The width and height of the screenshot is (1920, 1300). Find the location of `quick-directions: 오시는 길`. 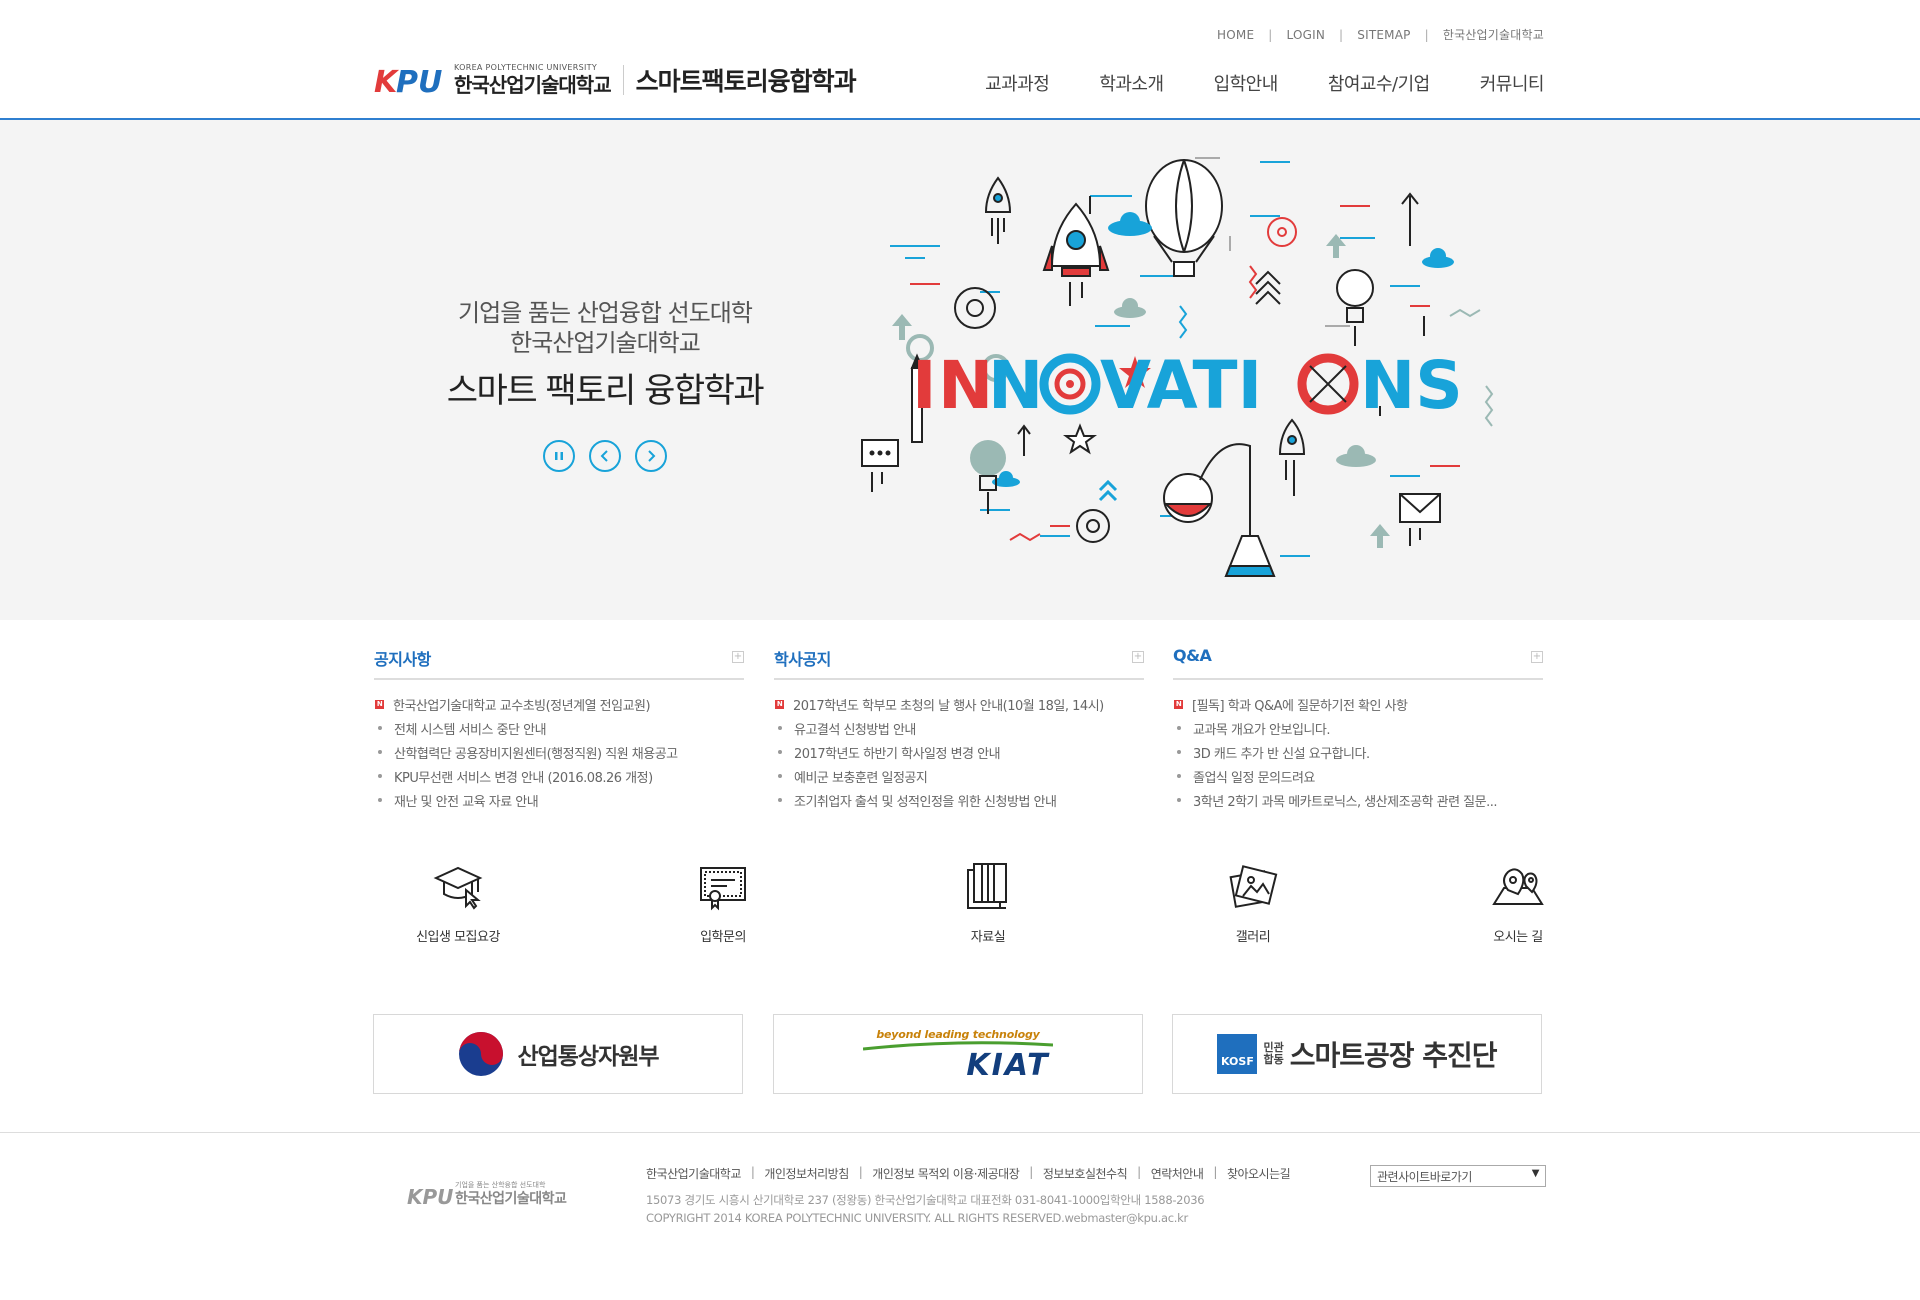

quick-directions: 오시는 길 is located at coordinates (1518, 902).